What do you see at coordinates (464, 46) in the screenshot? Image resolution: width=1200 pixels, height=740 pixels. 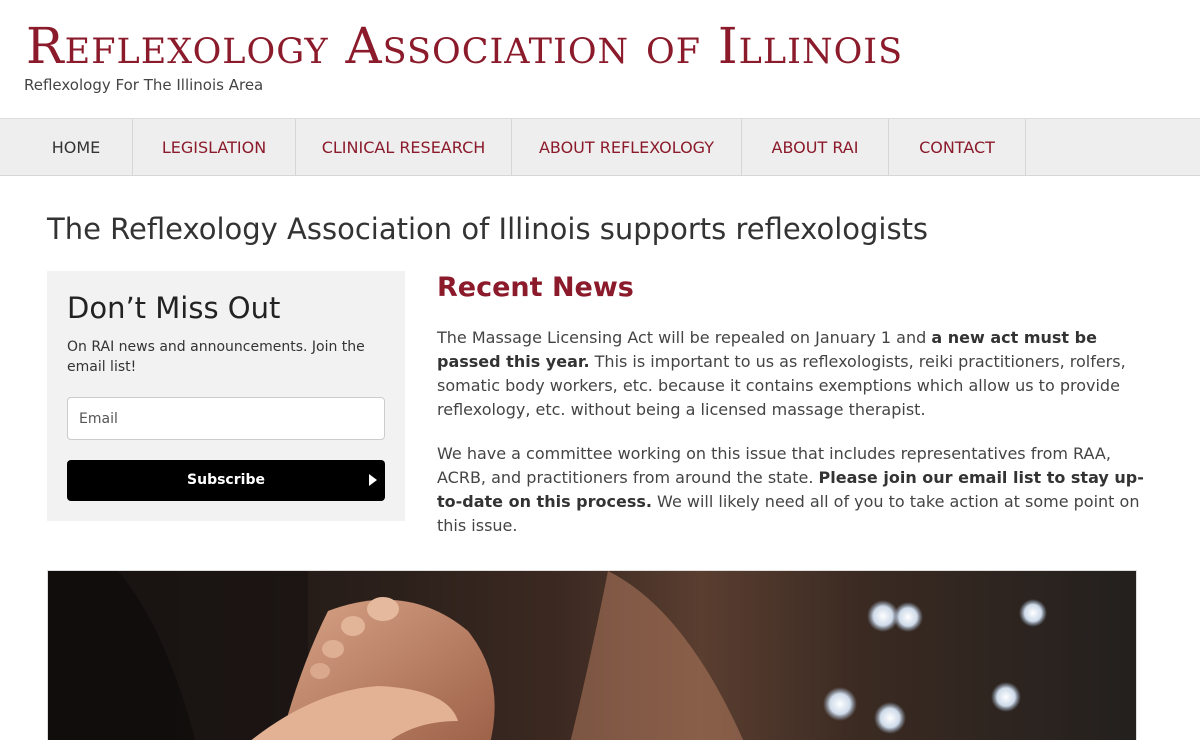 I see `site-title: Reflexology Association of Illinois` at bounding box center [464, 46].